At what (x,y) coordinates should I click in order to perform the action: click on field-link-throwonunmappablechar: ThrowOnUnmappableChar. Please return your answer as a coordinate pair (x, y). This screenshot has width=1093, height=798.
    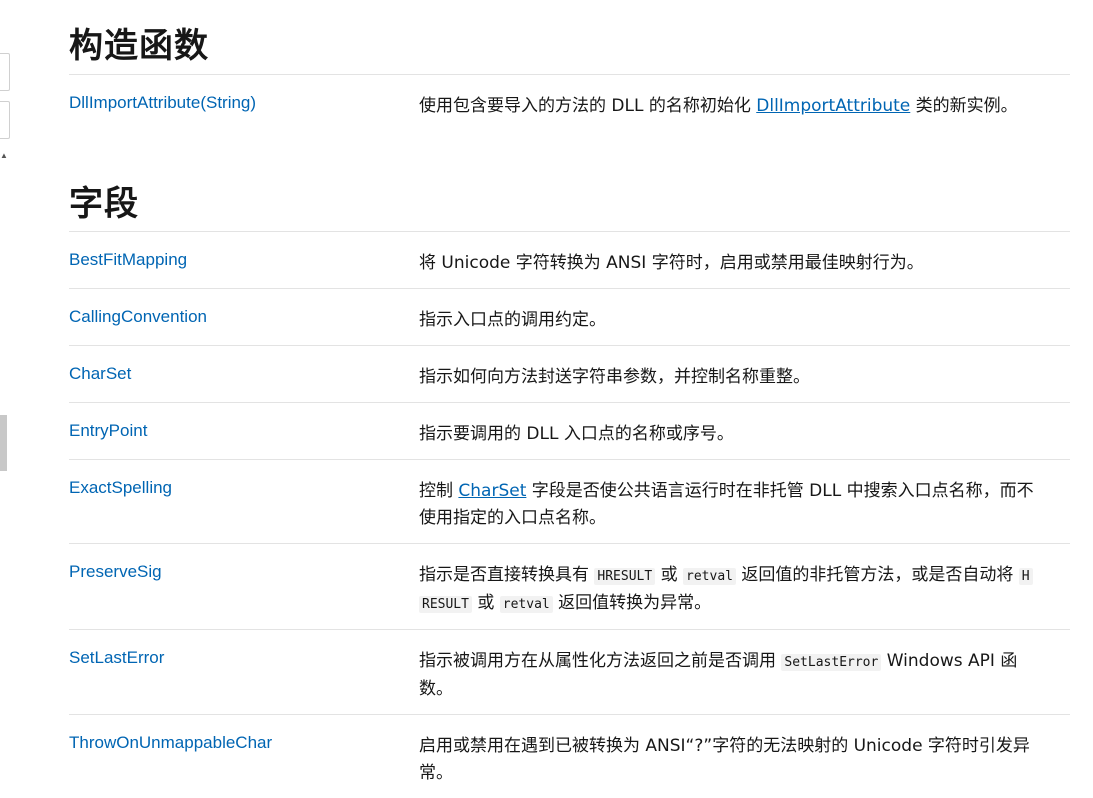
    Looking at the image, I should click on (170, 743).